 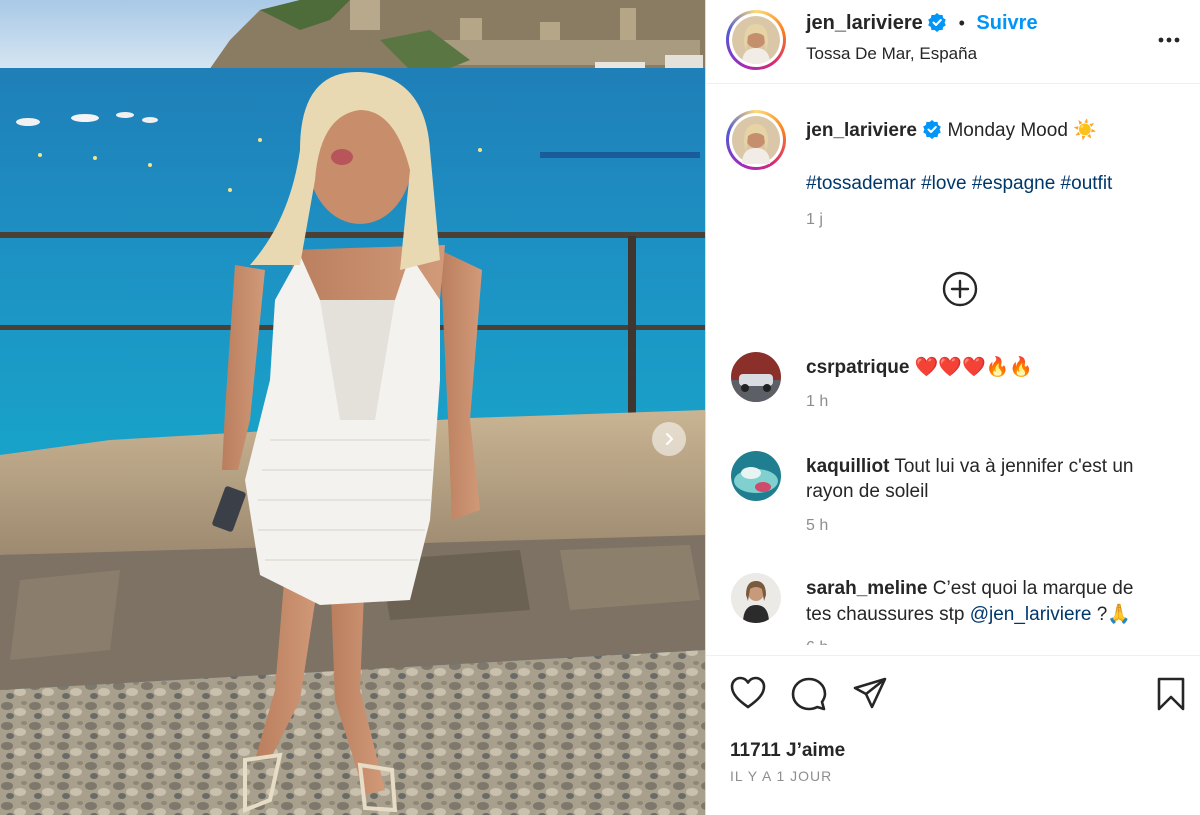 What do you see at coordinates (1014, 466) in the screenshot?
I see `comment-text-line-1: Tout lui va à jennifer c'est un` at bounding box center [1014, 466].